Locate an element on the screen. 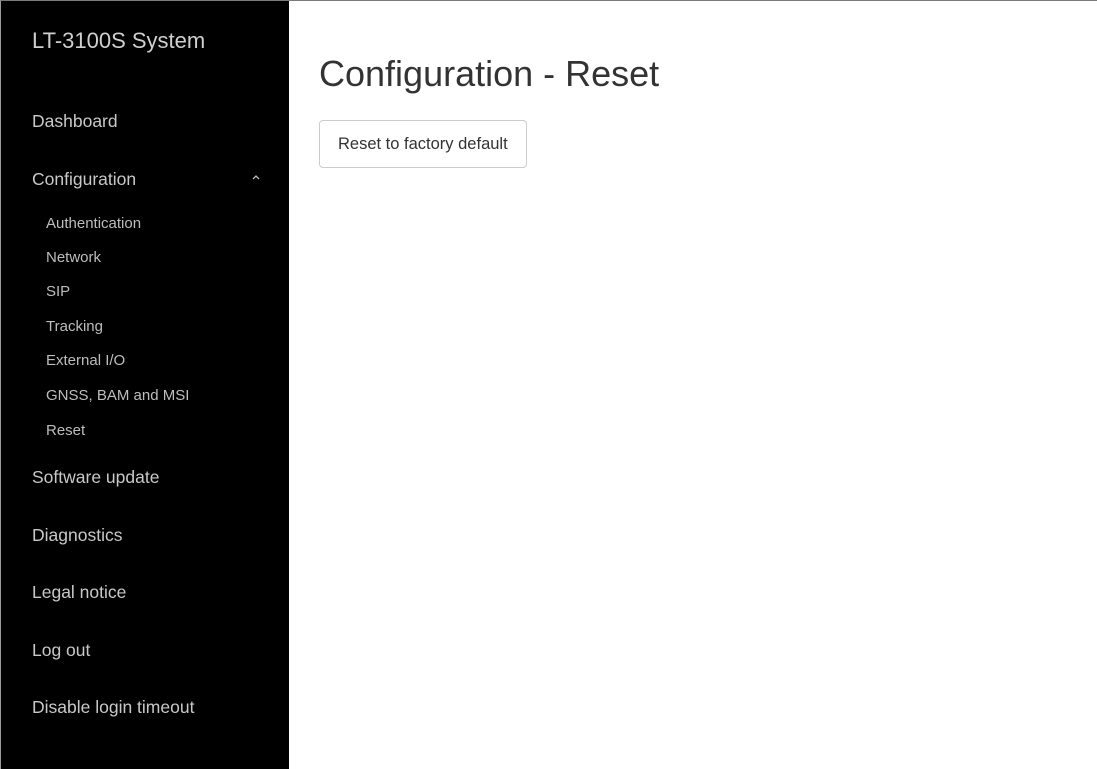 The width and height of the screenshot is (1097, 769). nav-configuration: Configuration is located at coordinates (84, 179).